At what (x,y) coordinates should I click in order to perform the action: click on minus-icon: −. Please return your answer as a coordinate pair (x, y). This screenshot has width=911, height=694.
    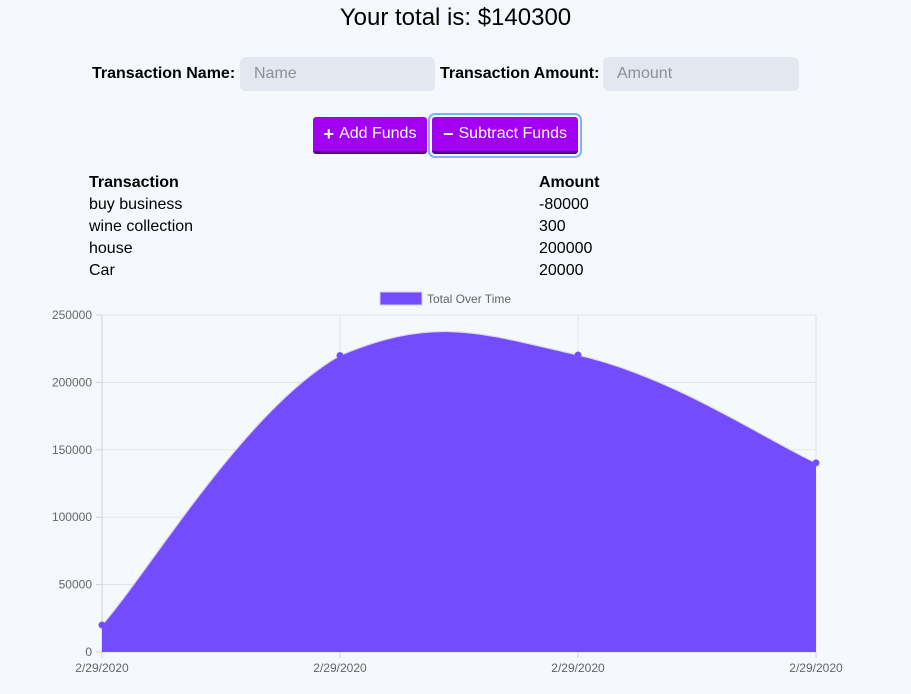
    Looking at the image, I should click on (448, 134).